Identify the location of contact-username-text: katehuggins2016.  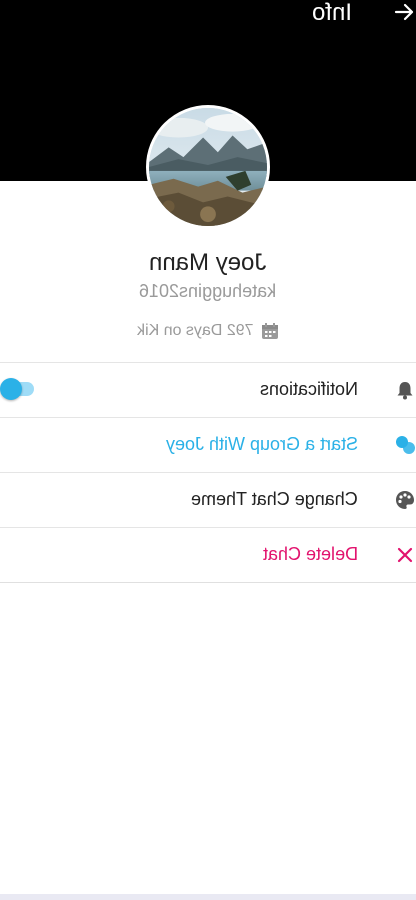
(208, 291).